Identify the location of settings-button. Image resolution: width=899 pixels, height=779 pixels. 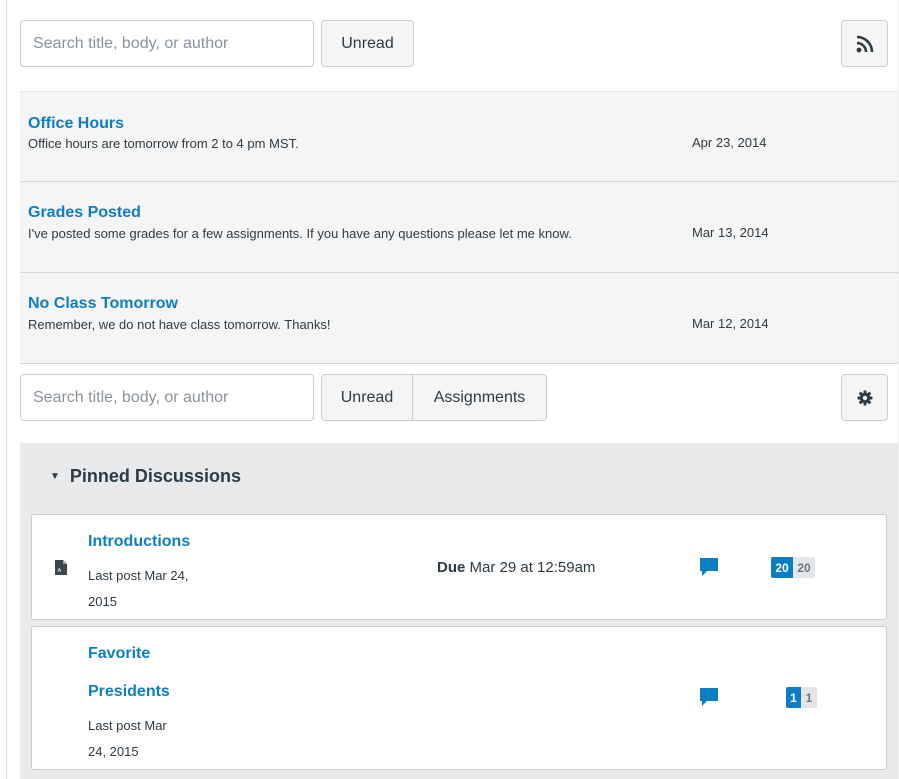
(864, 397).